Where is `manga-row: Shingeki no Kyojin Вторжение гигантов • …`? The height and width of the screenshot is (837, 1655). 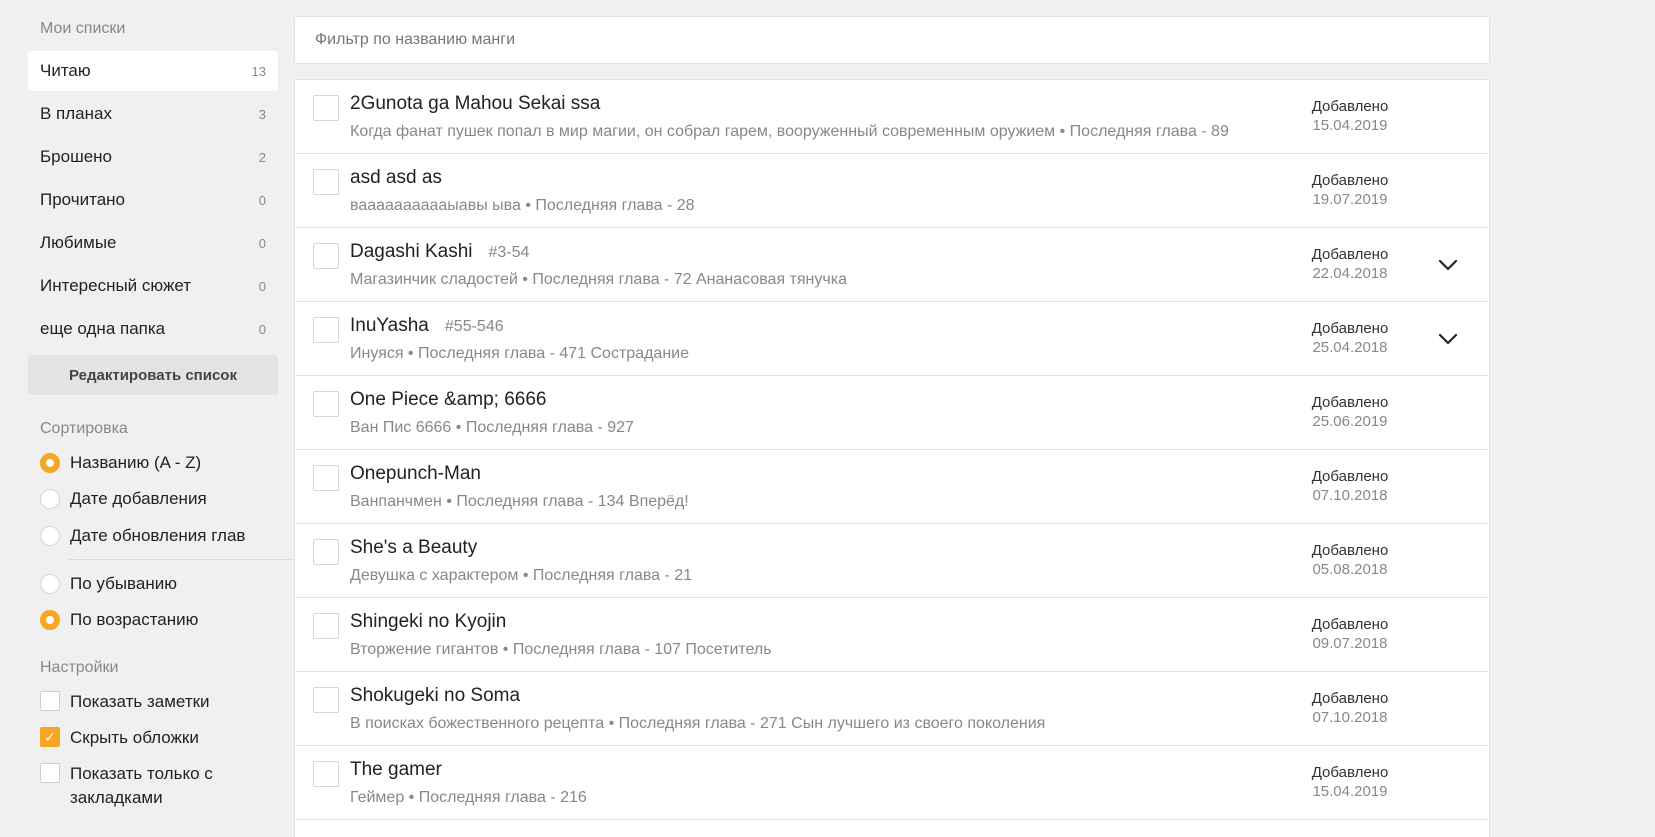
manga-row: Shingeki no Kyojin Вторжение гигантов • … is located at coordinates (892, 635).